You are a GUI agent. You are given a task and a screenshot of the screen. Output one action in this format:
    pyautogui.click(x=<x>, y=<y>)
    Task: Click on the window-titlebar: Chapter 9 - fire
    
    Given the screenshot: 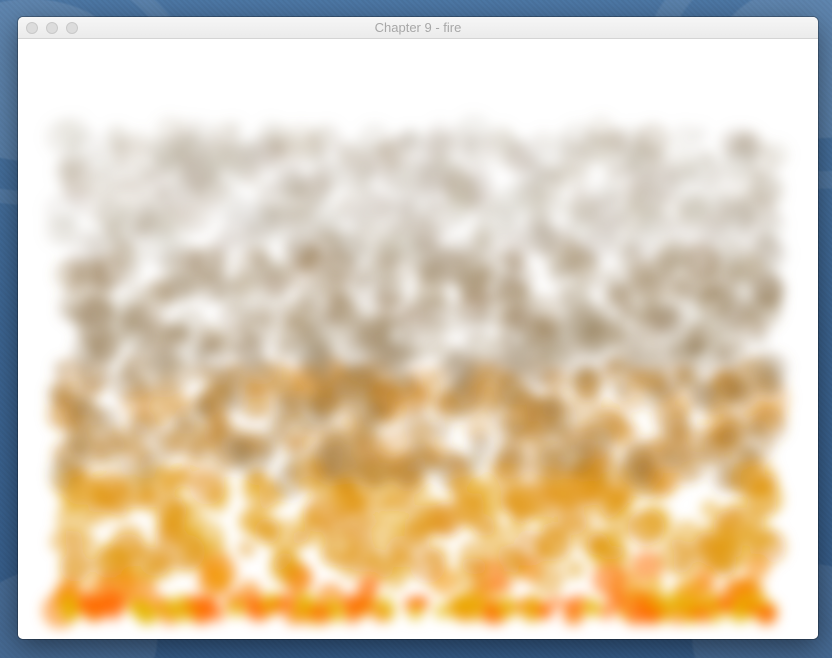 What is the action you would take?
    pyautogui.click(x=418, y=28)
    